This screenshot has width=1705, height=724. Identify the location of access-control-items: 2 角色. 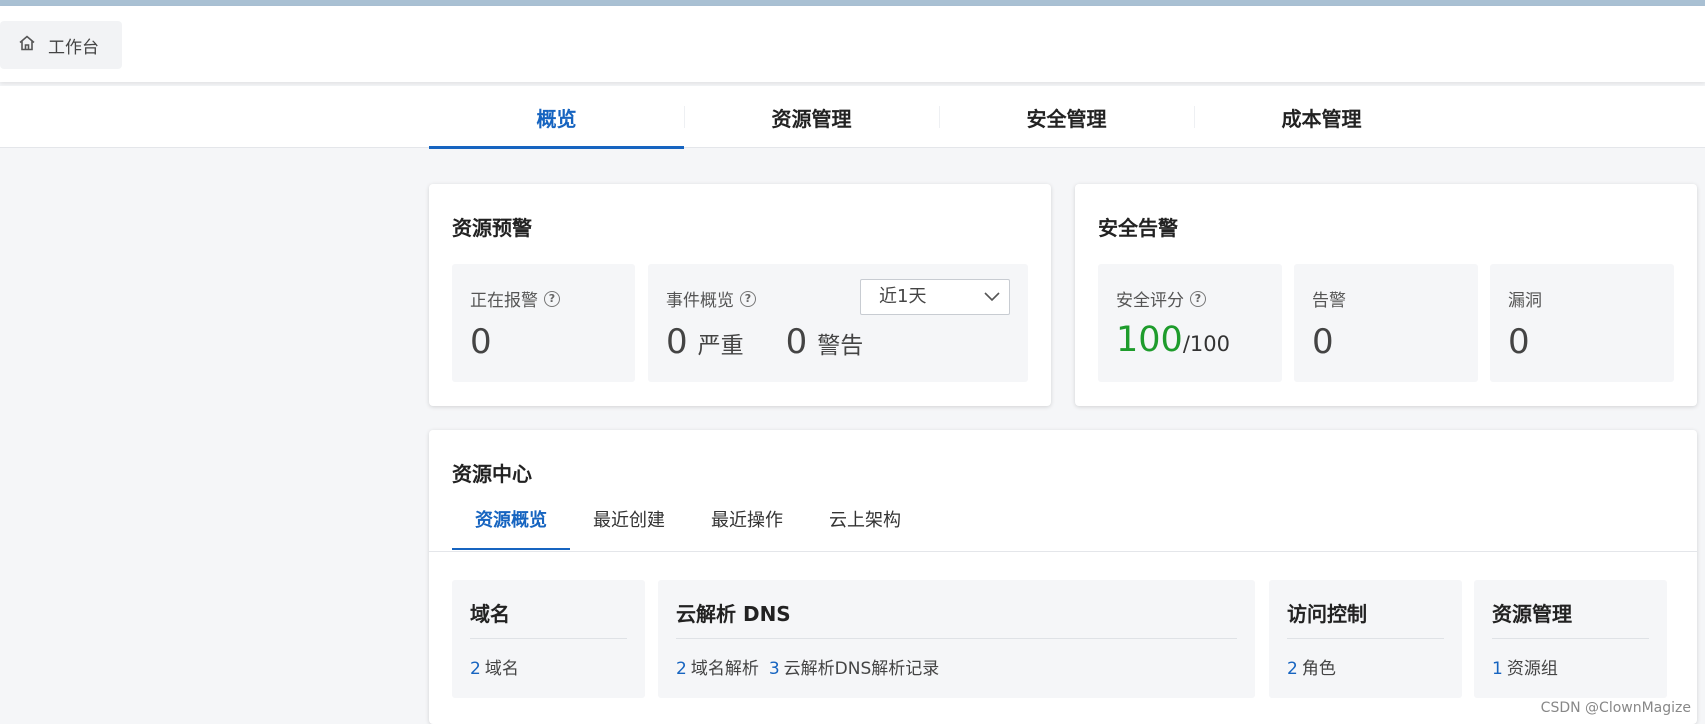
(1311, 666).